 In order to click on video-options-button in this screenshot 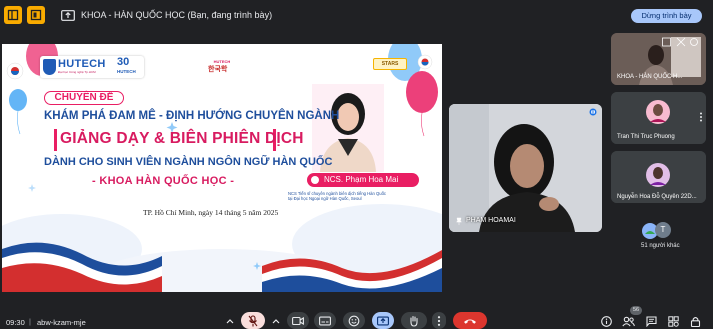, I will do `click(276, 320)`.